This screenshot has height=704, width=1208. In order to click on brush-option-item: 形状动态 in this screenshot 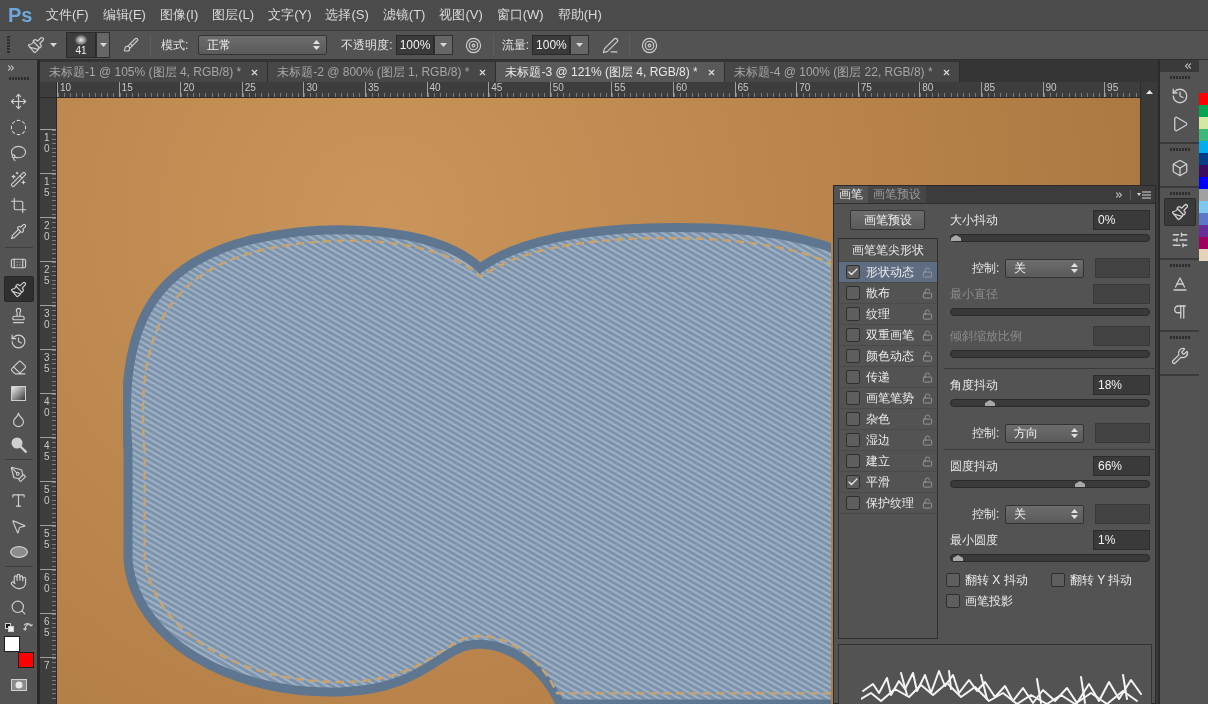, I will do `click(888, 272)`.